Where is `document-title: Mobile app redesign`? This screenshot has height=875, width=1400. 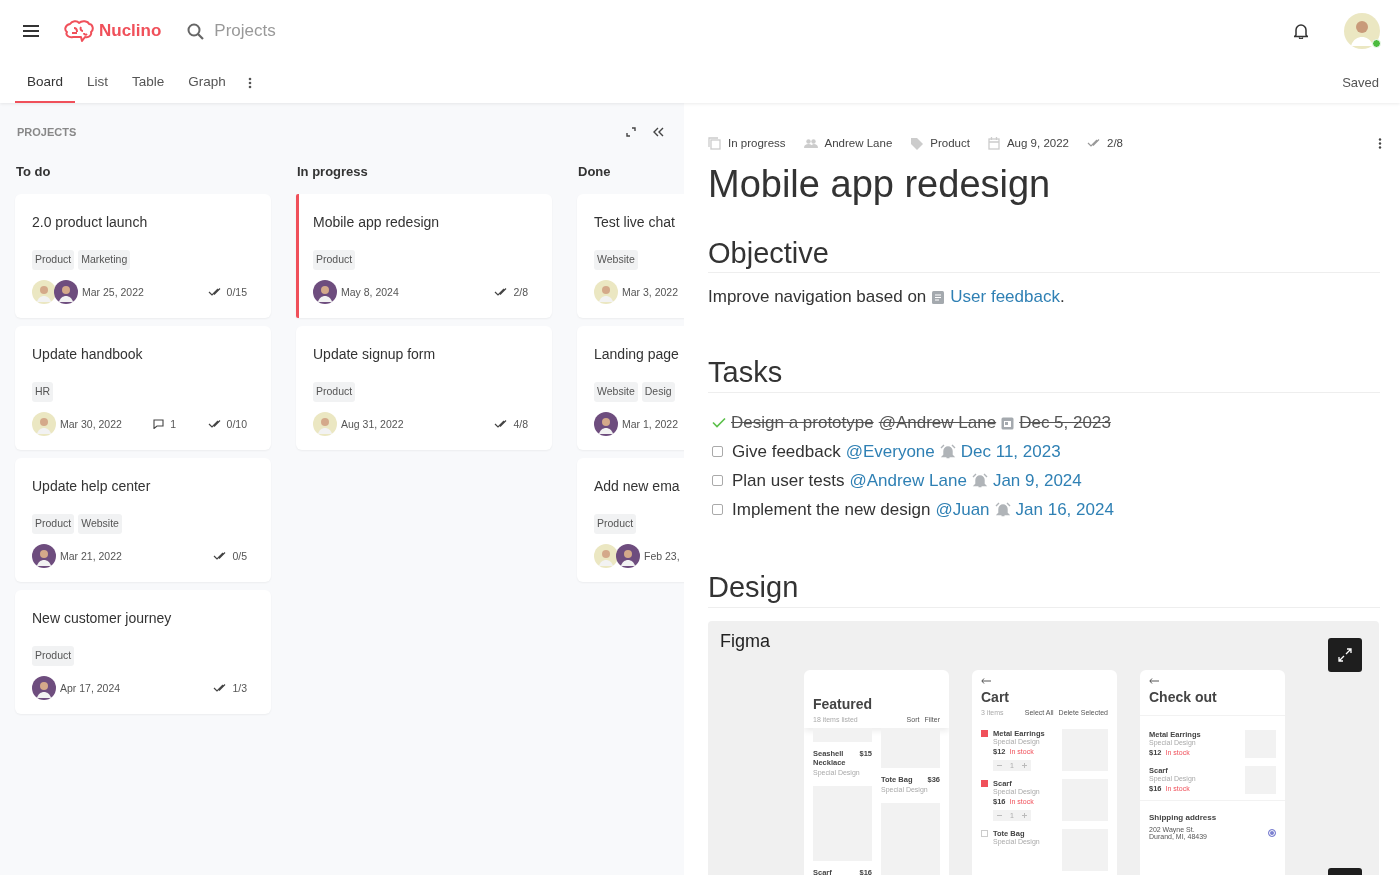 document-title: Mobile app redesign is located at coordinates (880, 184).